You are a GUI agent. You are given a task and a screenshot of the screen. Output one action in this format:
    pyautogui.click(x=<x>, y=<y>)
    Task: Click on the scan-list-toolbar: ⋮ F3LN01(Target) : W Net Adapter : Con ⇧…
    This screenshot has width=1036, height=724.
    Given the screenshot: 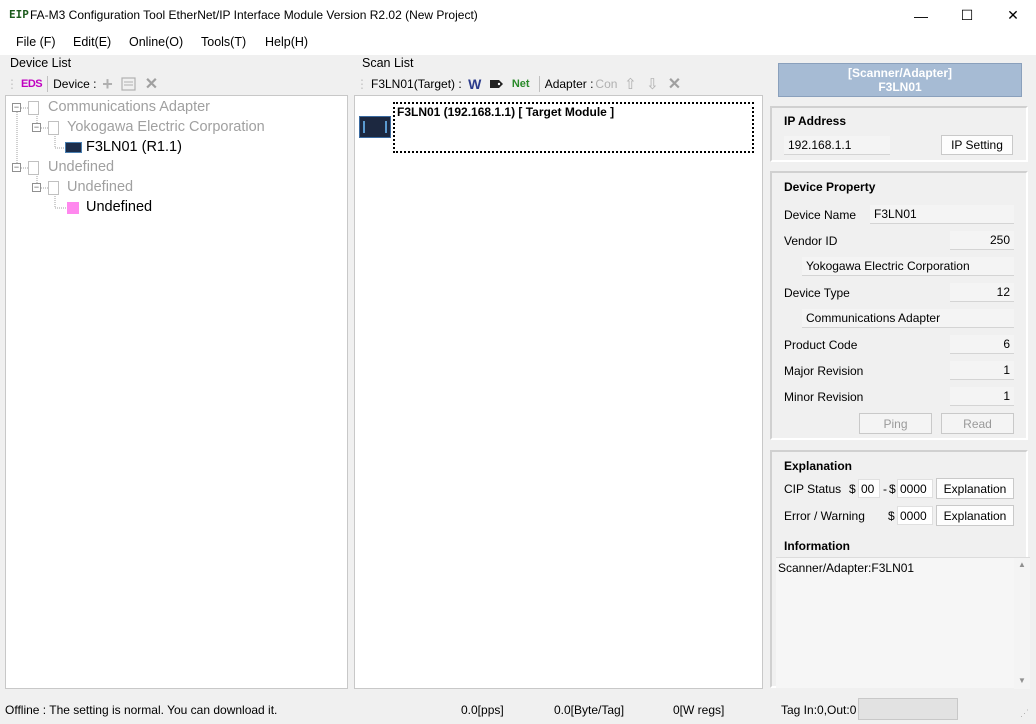 What is the action you would take?
    pyautogui.click(x=559, y=84)
    